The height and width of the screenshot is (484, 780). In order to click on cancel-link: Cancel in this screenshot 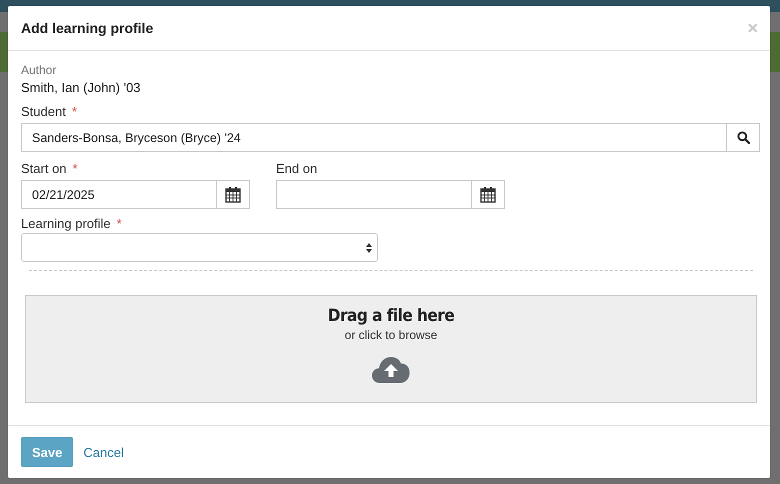, I will do `click(103, 452)`.